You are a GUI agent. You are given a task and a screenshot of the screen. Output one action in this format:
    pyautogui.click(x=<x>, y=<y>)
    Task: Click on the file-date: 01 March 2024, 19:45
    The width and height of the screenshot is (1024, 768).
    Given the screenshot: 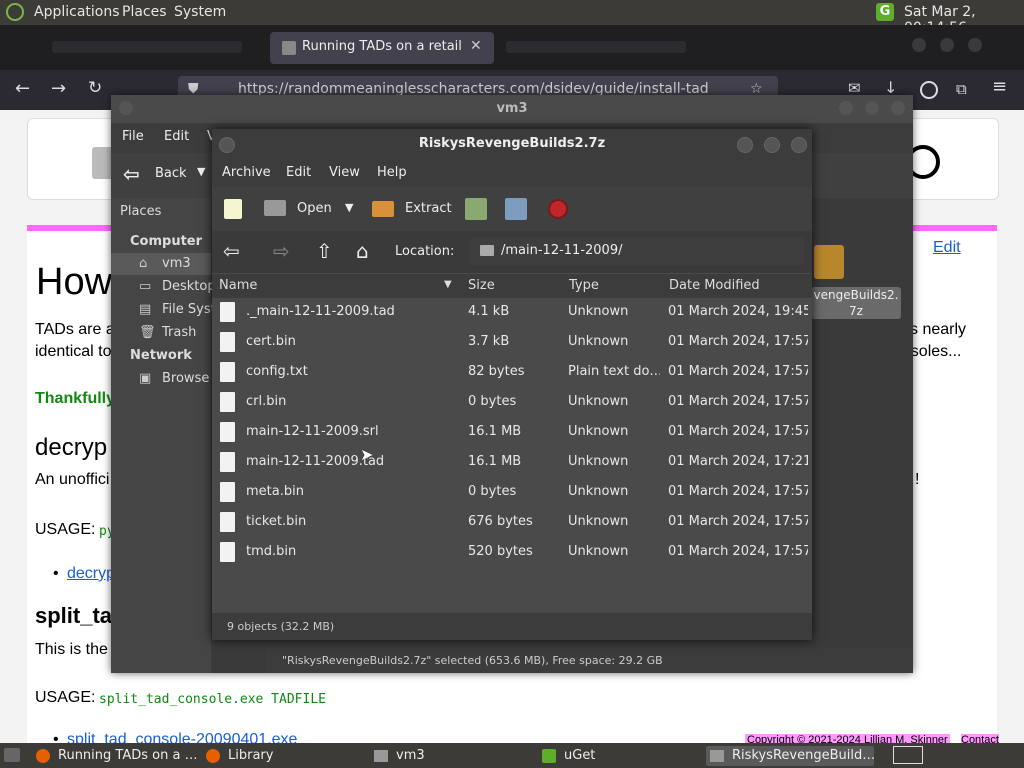 What is the action you would take?
    pyautogui.click(x=738, y=311)
    